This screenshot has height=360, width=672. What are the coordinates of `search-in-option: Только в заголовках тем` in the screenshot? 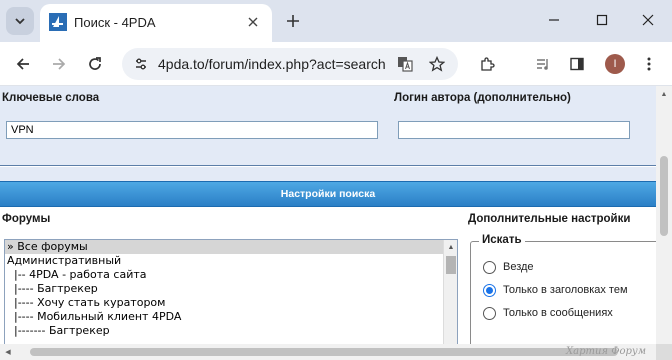 It's located at (555, 290).